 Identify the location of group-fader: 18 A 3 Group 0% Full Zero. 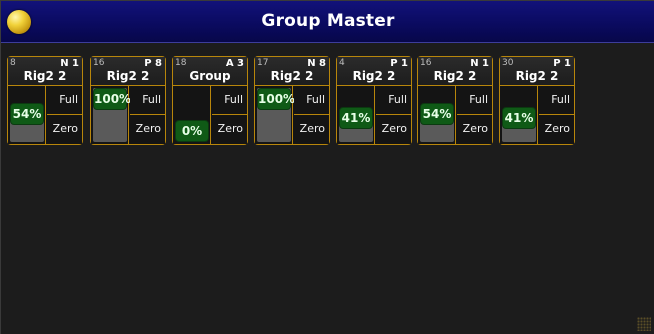
(210, 100).